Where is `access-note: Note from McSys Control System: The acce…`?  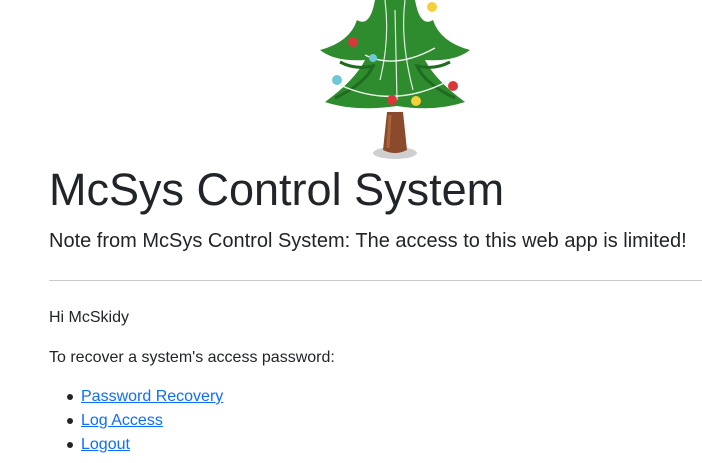 access-note: Note from McSys Control System: The acce… is located at coordinates (368, 241).